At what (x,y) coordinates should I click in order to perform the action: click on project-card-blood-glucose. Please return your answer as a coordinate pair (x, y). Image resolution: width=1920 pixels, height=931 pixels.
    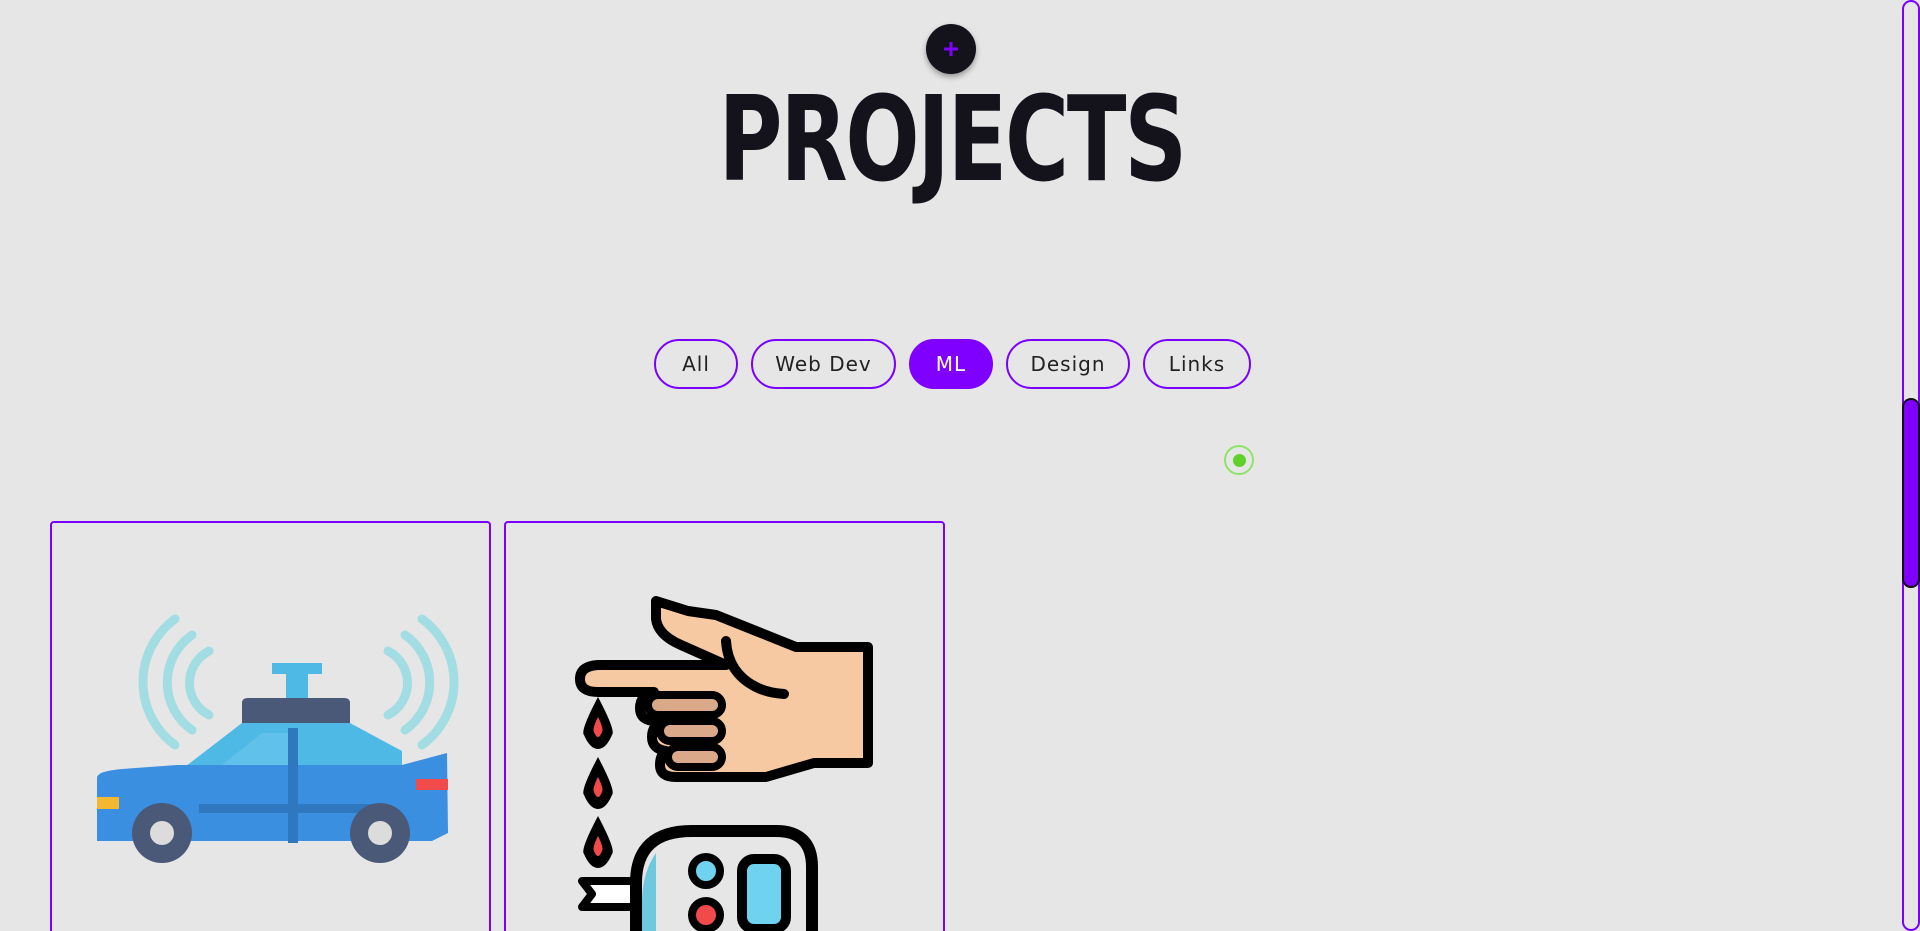
    Looking at the image, I should click on (724, 726).